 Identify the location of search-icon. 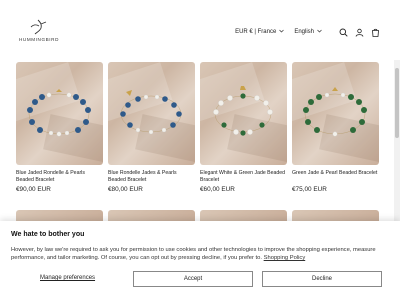
(343, 32).